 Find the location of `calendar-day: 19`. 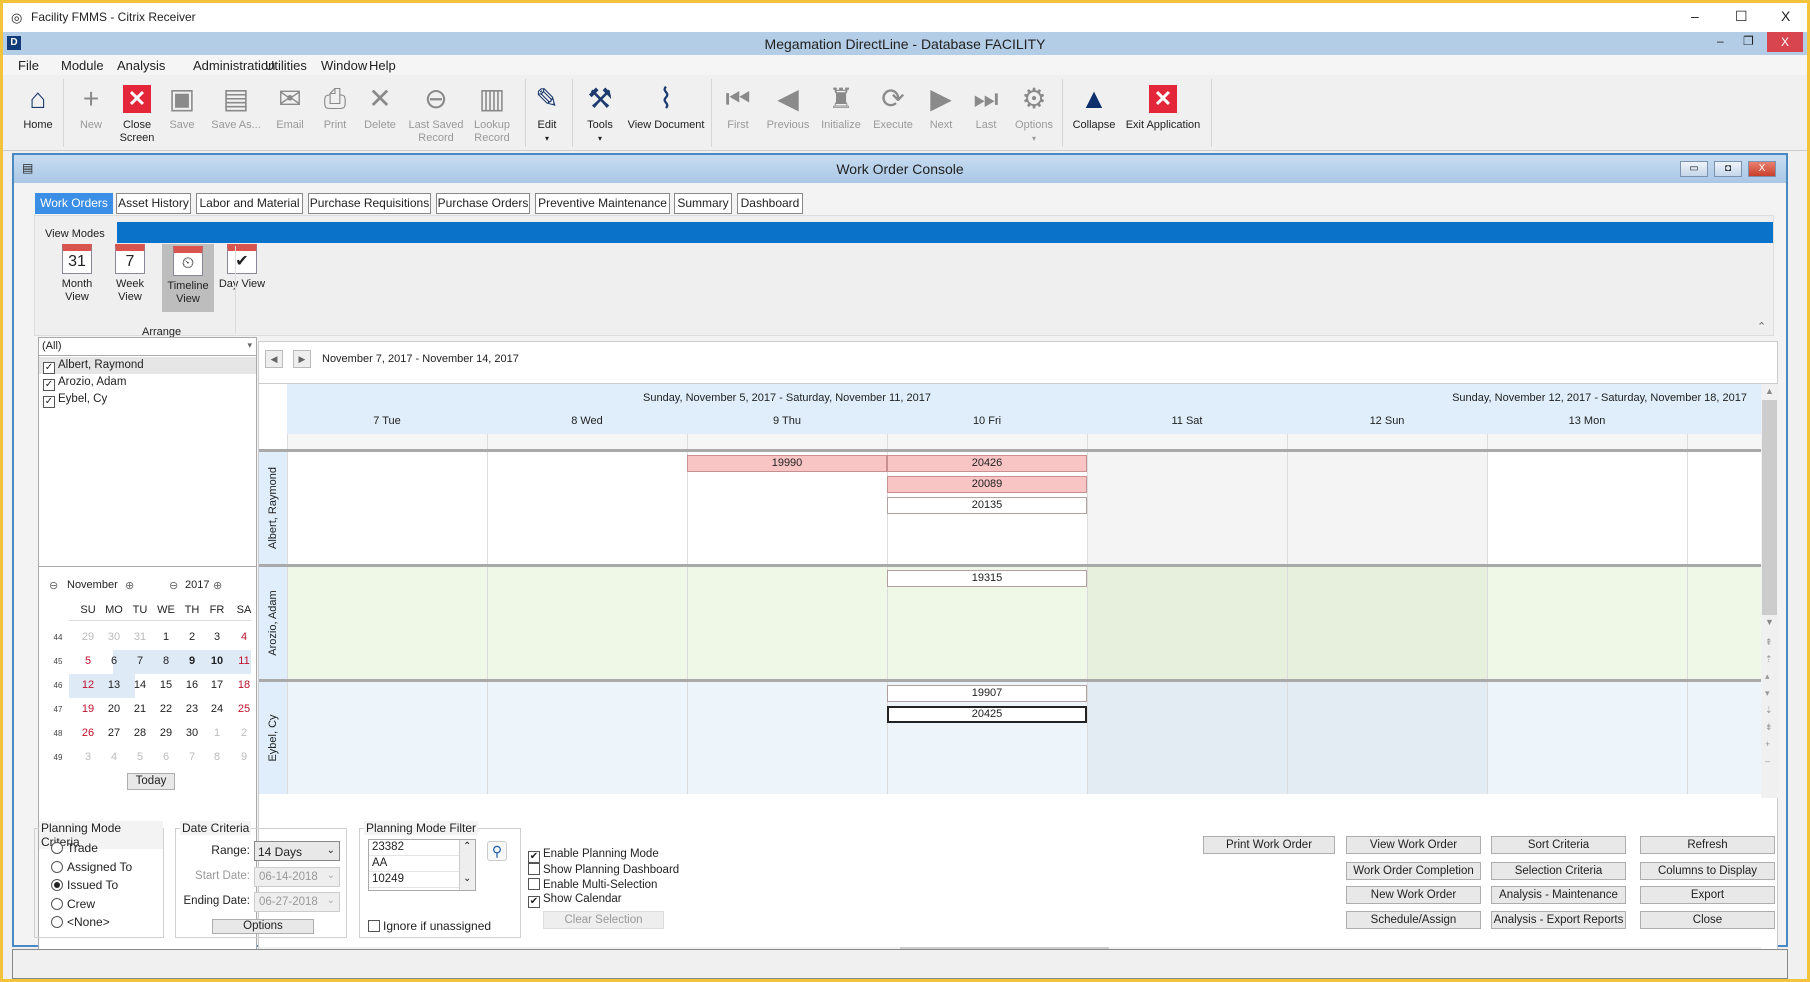

calendar-day: 19 is located at coordinates (88, 709).